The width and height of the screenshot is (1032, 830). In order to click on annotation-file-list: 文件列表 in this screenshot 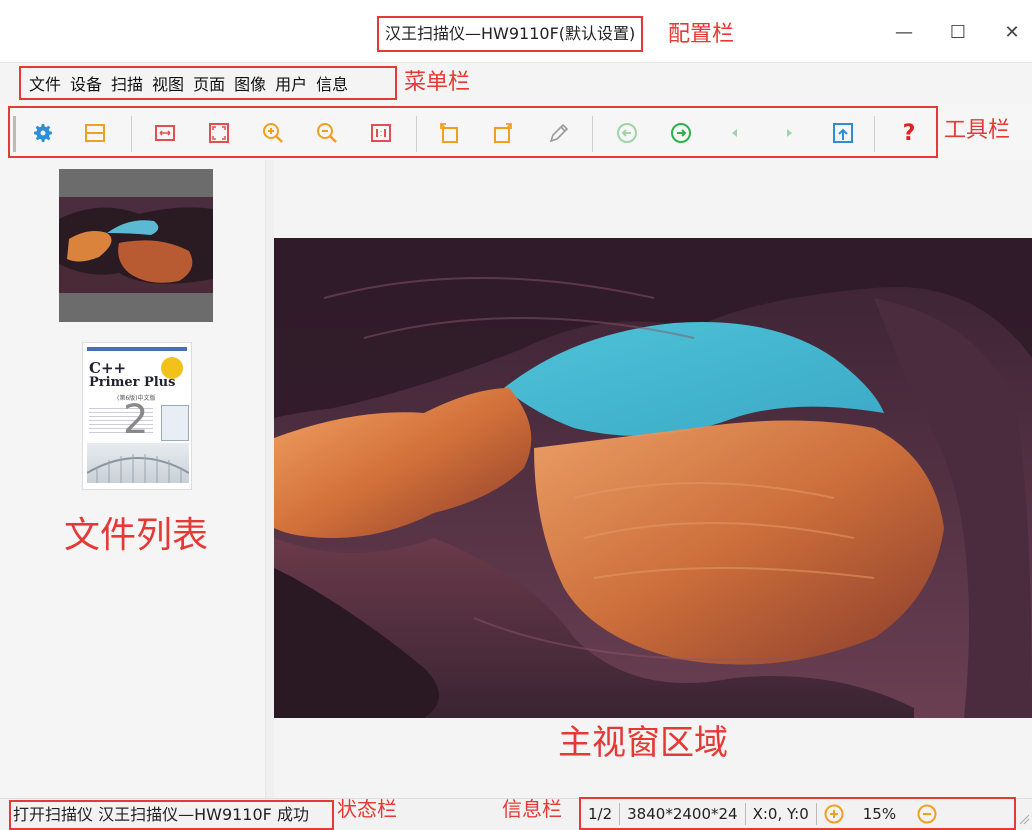, I will do `click(136, 535)`.